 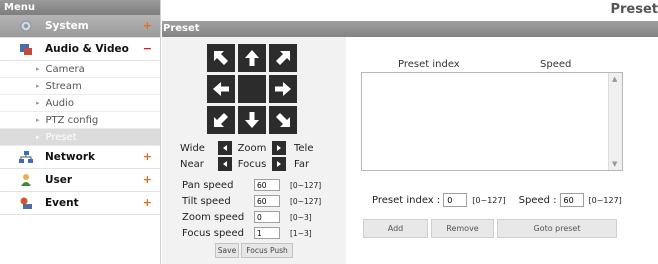 I want to click on nav-network-toggle: +, so click(x=147, y=156).